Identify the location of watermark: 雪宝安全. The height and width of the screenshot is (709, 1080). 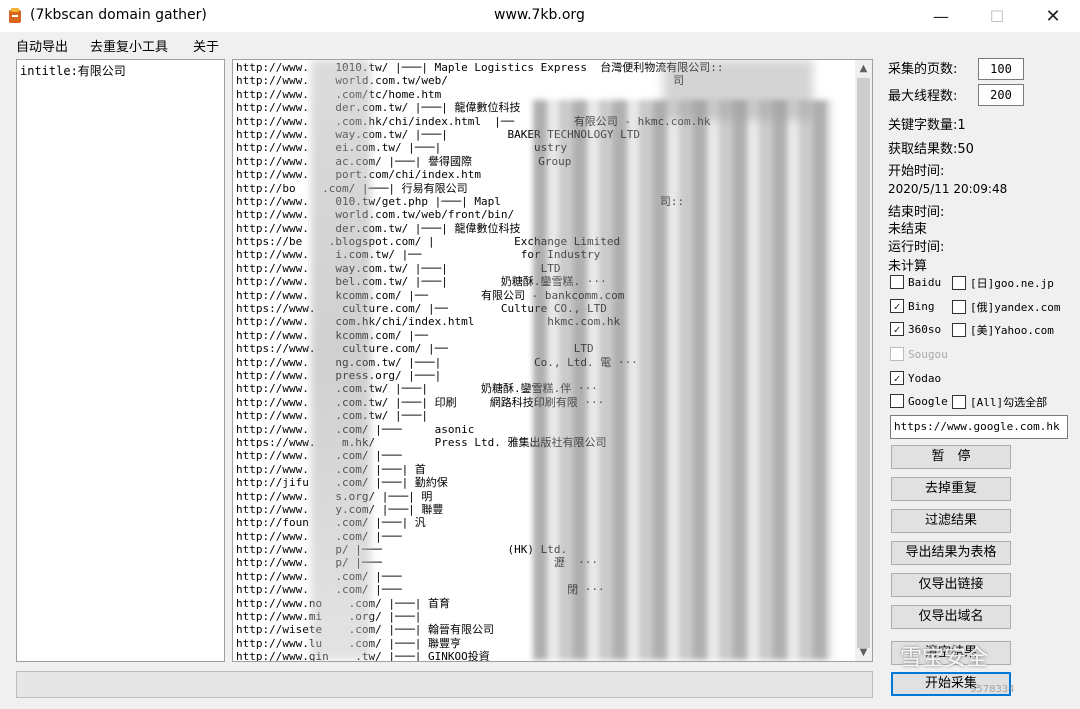
(944, 658).